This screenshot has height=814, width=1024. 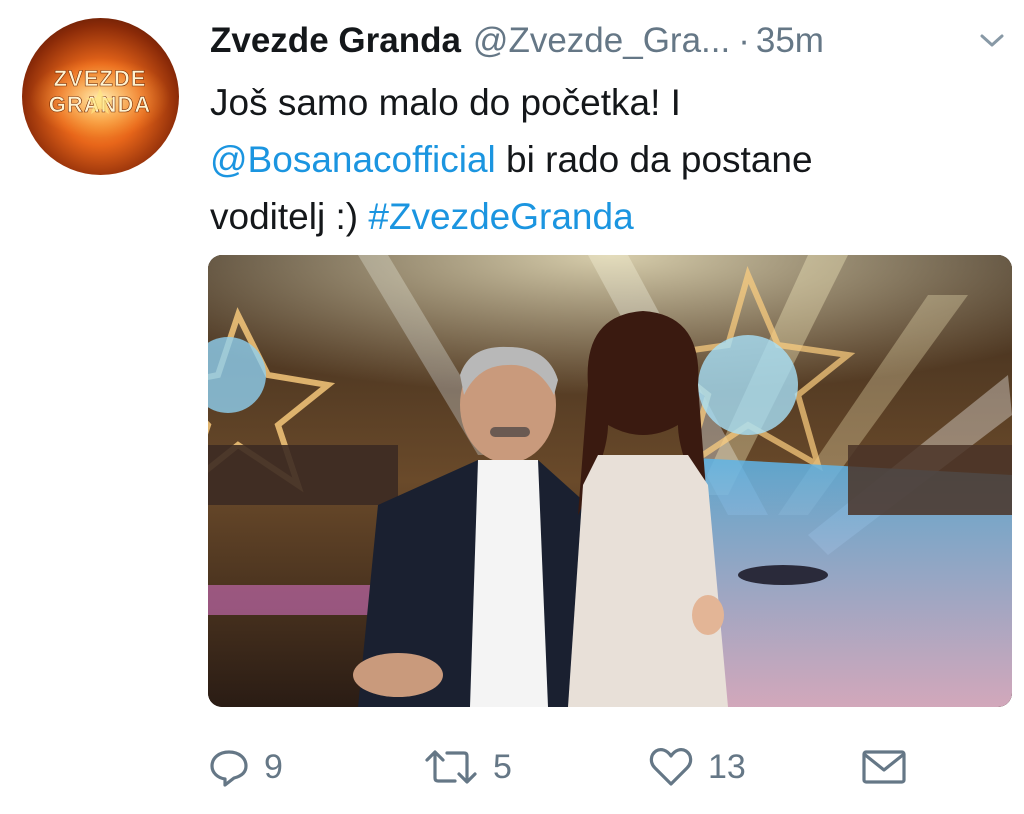 I want to click on tweet-text-line-2-rest: bi rado da postane, so click(x=654, y=159).